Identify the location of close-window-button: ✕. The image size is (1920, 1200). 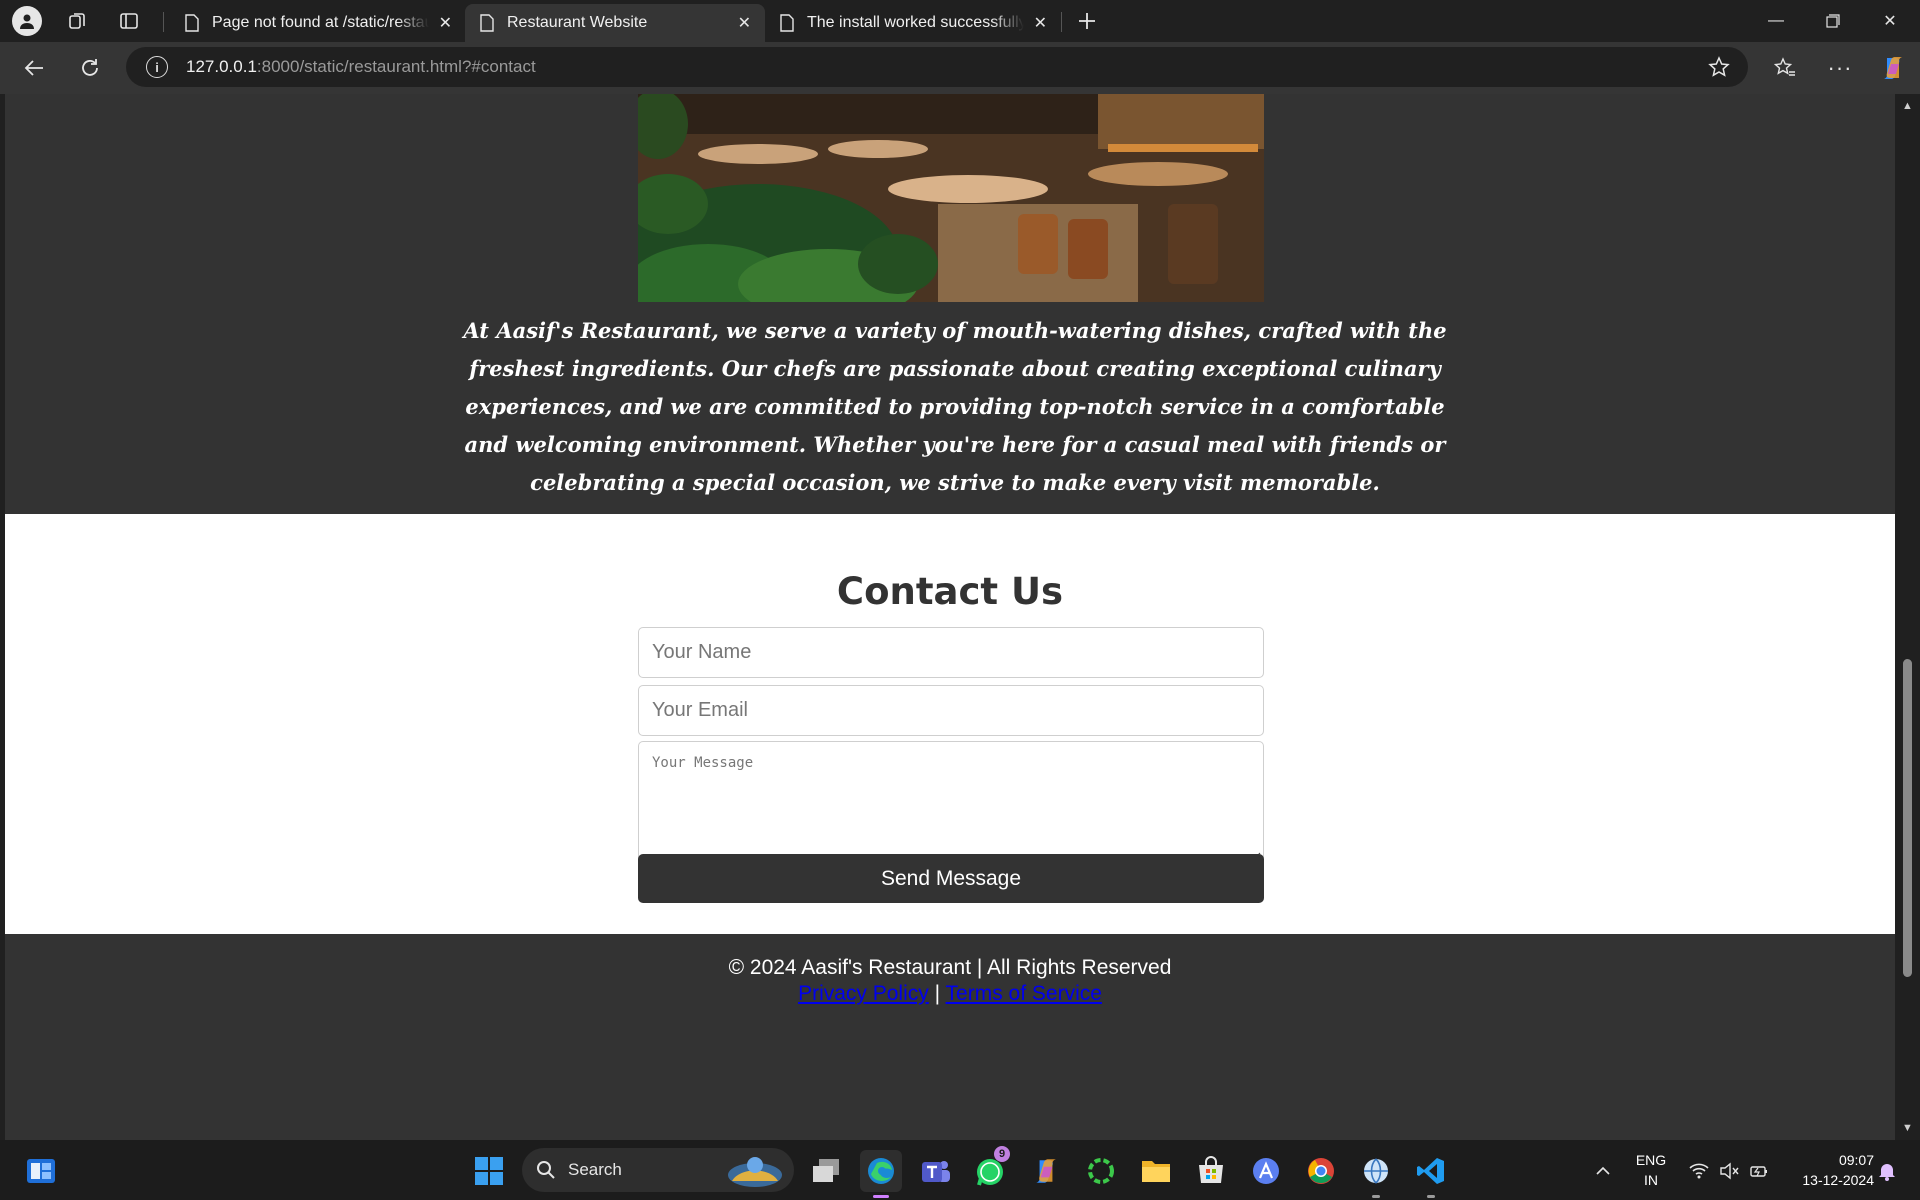
(1890, 21).